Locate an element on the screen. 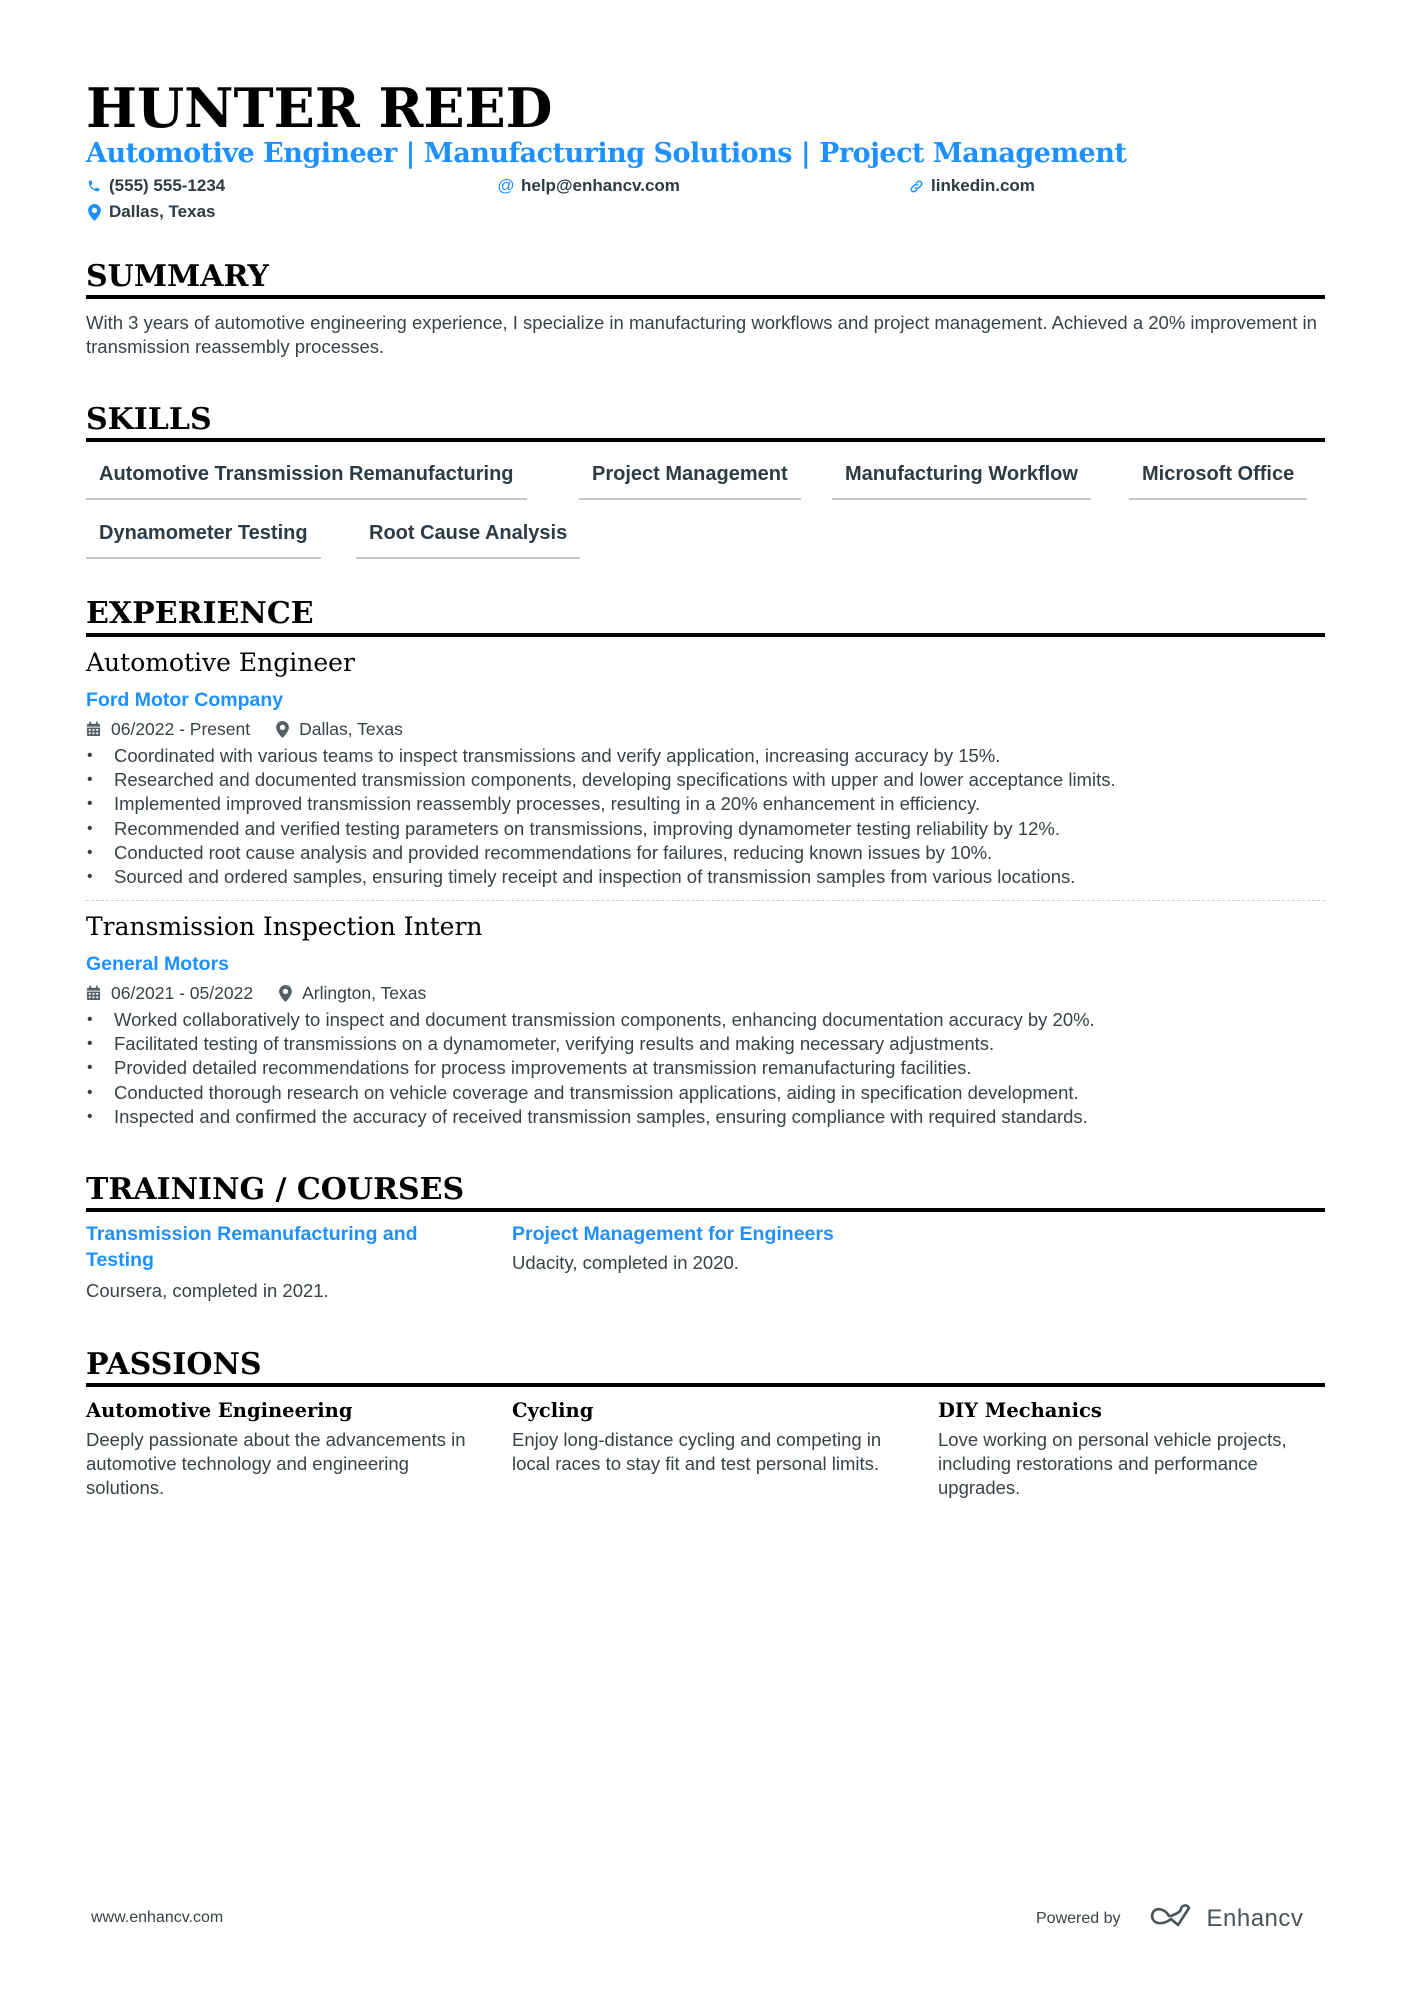  at-icon: @ is located at coordinates (506, 185).